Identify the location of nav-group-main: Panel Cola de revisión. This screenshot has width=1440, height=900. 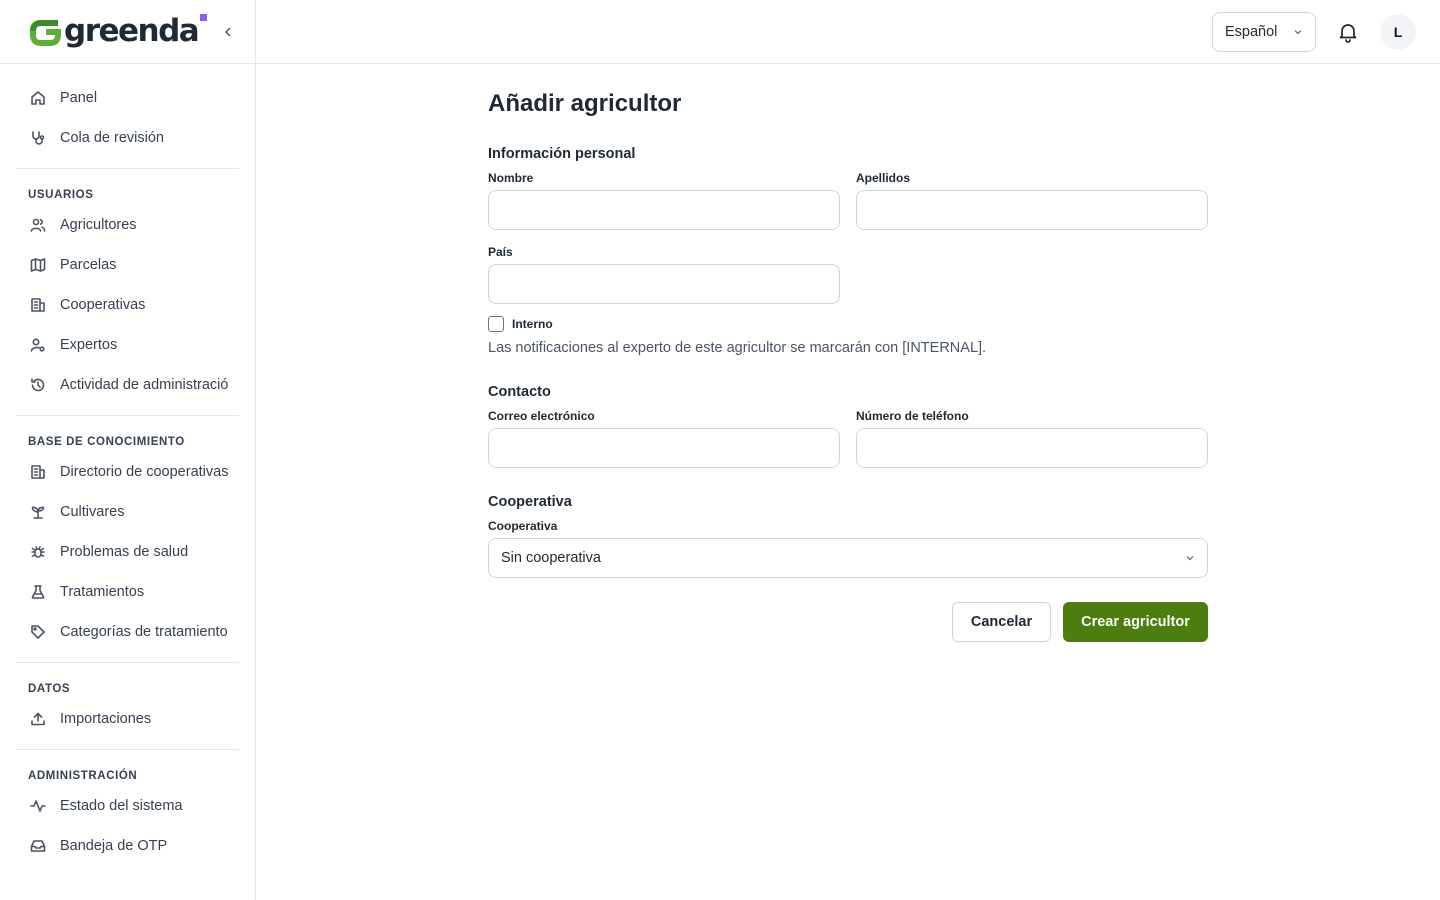
(127, 116).